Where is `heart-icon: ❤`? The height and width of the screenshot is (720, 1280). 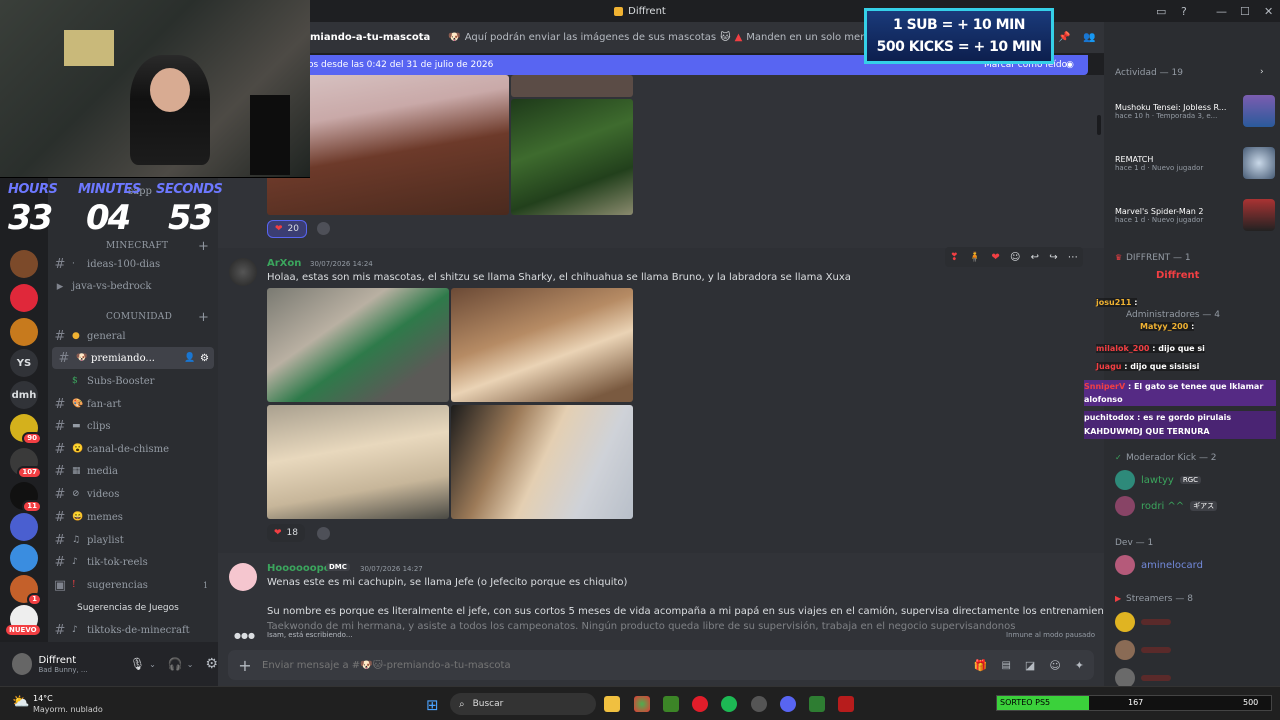
heart-icon: ❤ is located at coordinates (995, 257).